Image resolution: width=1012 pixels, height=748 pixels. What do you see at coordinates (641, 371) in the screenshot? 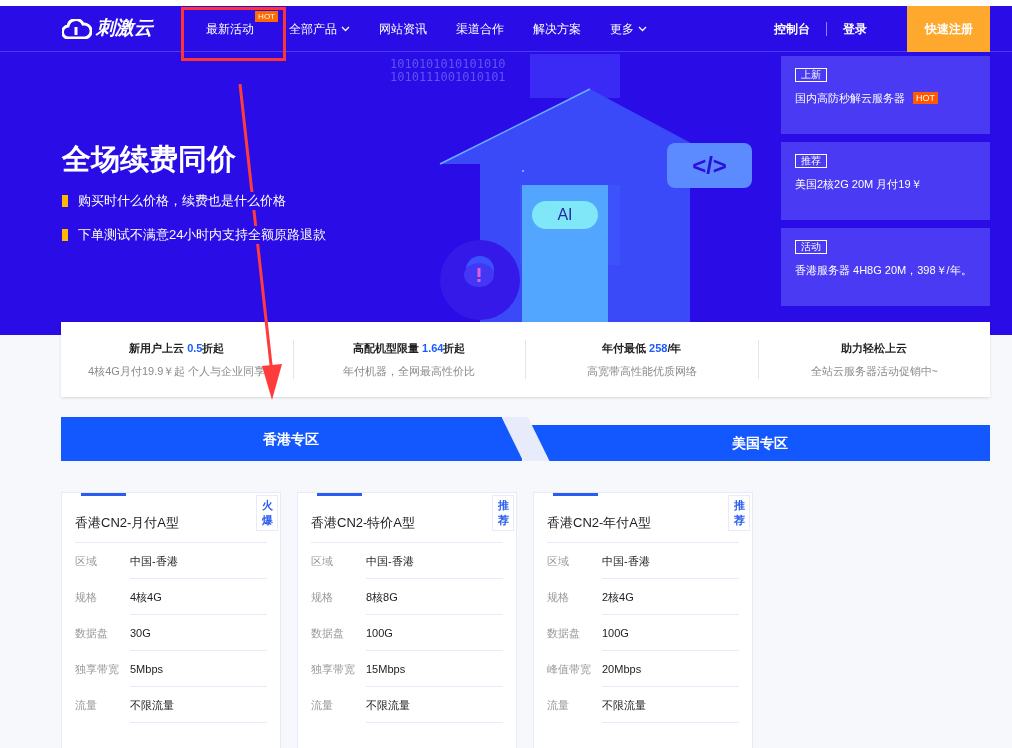
I see `stat-subtitle: 高宽带高性能优质网络` at bounding box center [641, 371].